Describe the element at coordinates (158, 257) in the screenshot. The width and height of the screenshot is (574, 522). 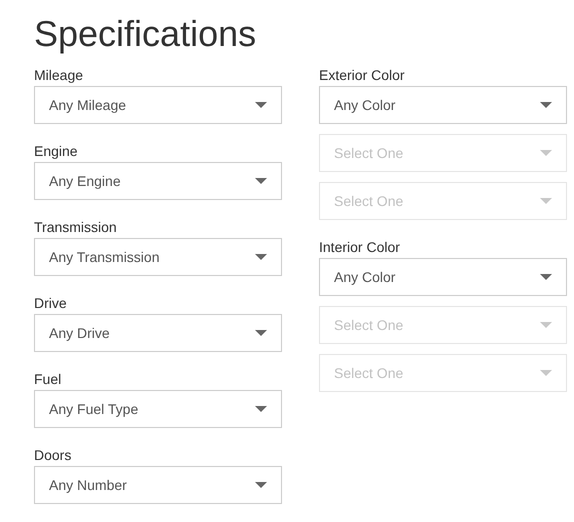
I see `dropdown-select: Any Transmission` at that location.